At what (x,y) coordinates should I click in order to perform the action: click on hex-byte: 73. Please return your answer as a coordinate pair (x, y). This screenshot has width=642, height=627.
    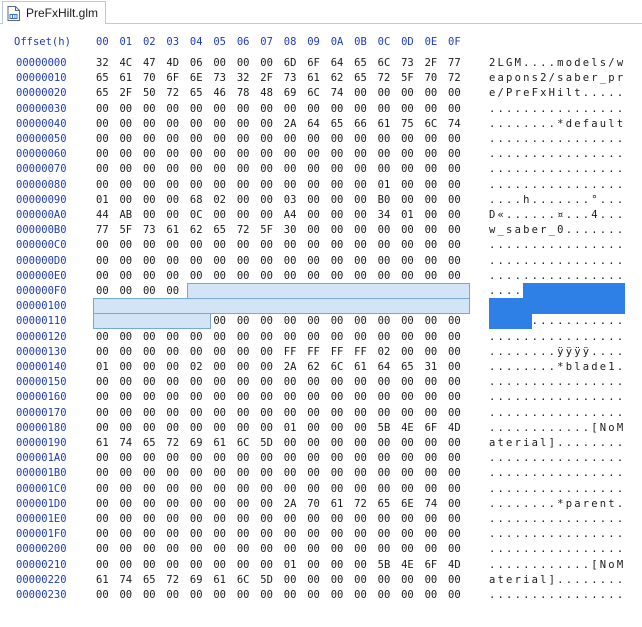
    Looking at the image, I should click on (219, 78).